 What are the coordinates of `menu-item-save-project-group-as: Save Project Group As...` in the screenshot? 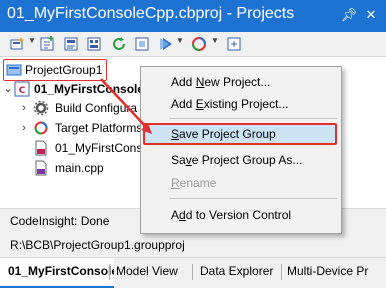 It's located at (241, 160).